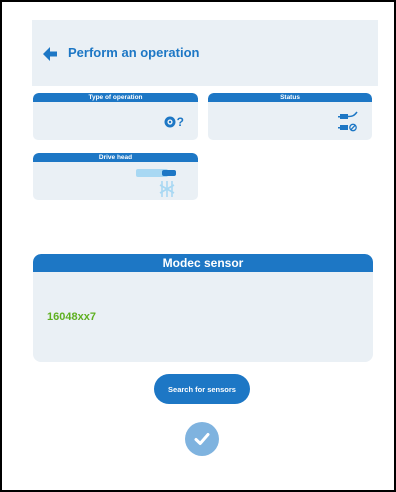  Describe the element at coordinates (115, 116) in the screenshot. I see `type-of-operation-card: Type of operation ?` at that location.